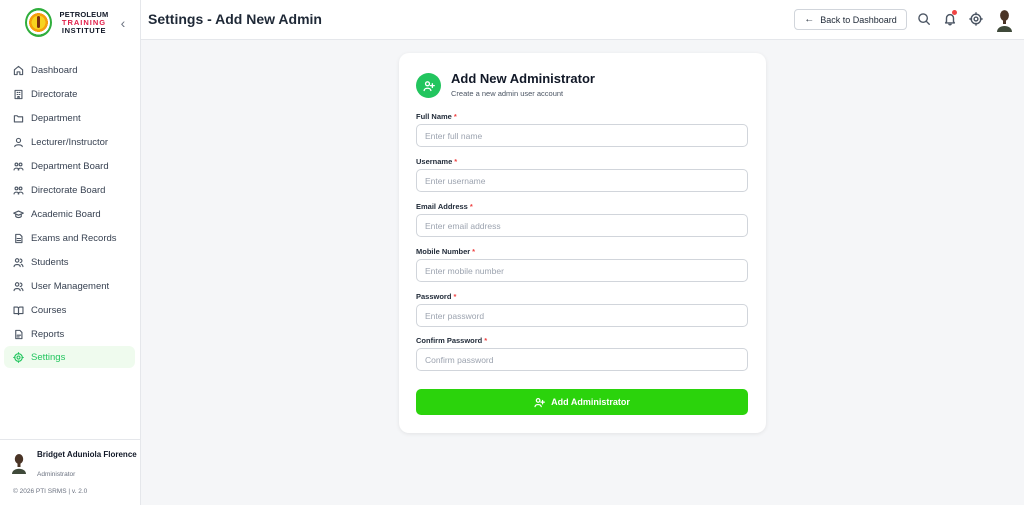 The image size is (1024, 505). I want to click on add-administrator-label: Add Administrator, so click(590, 402).